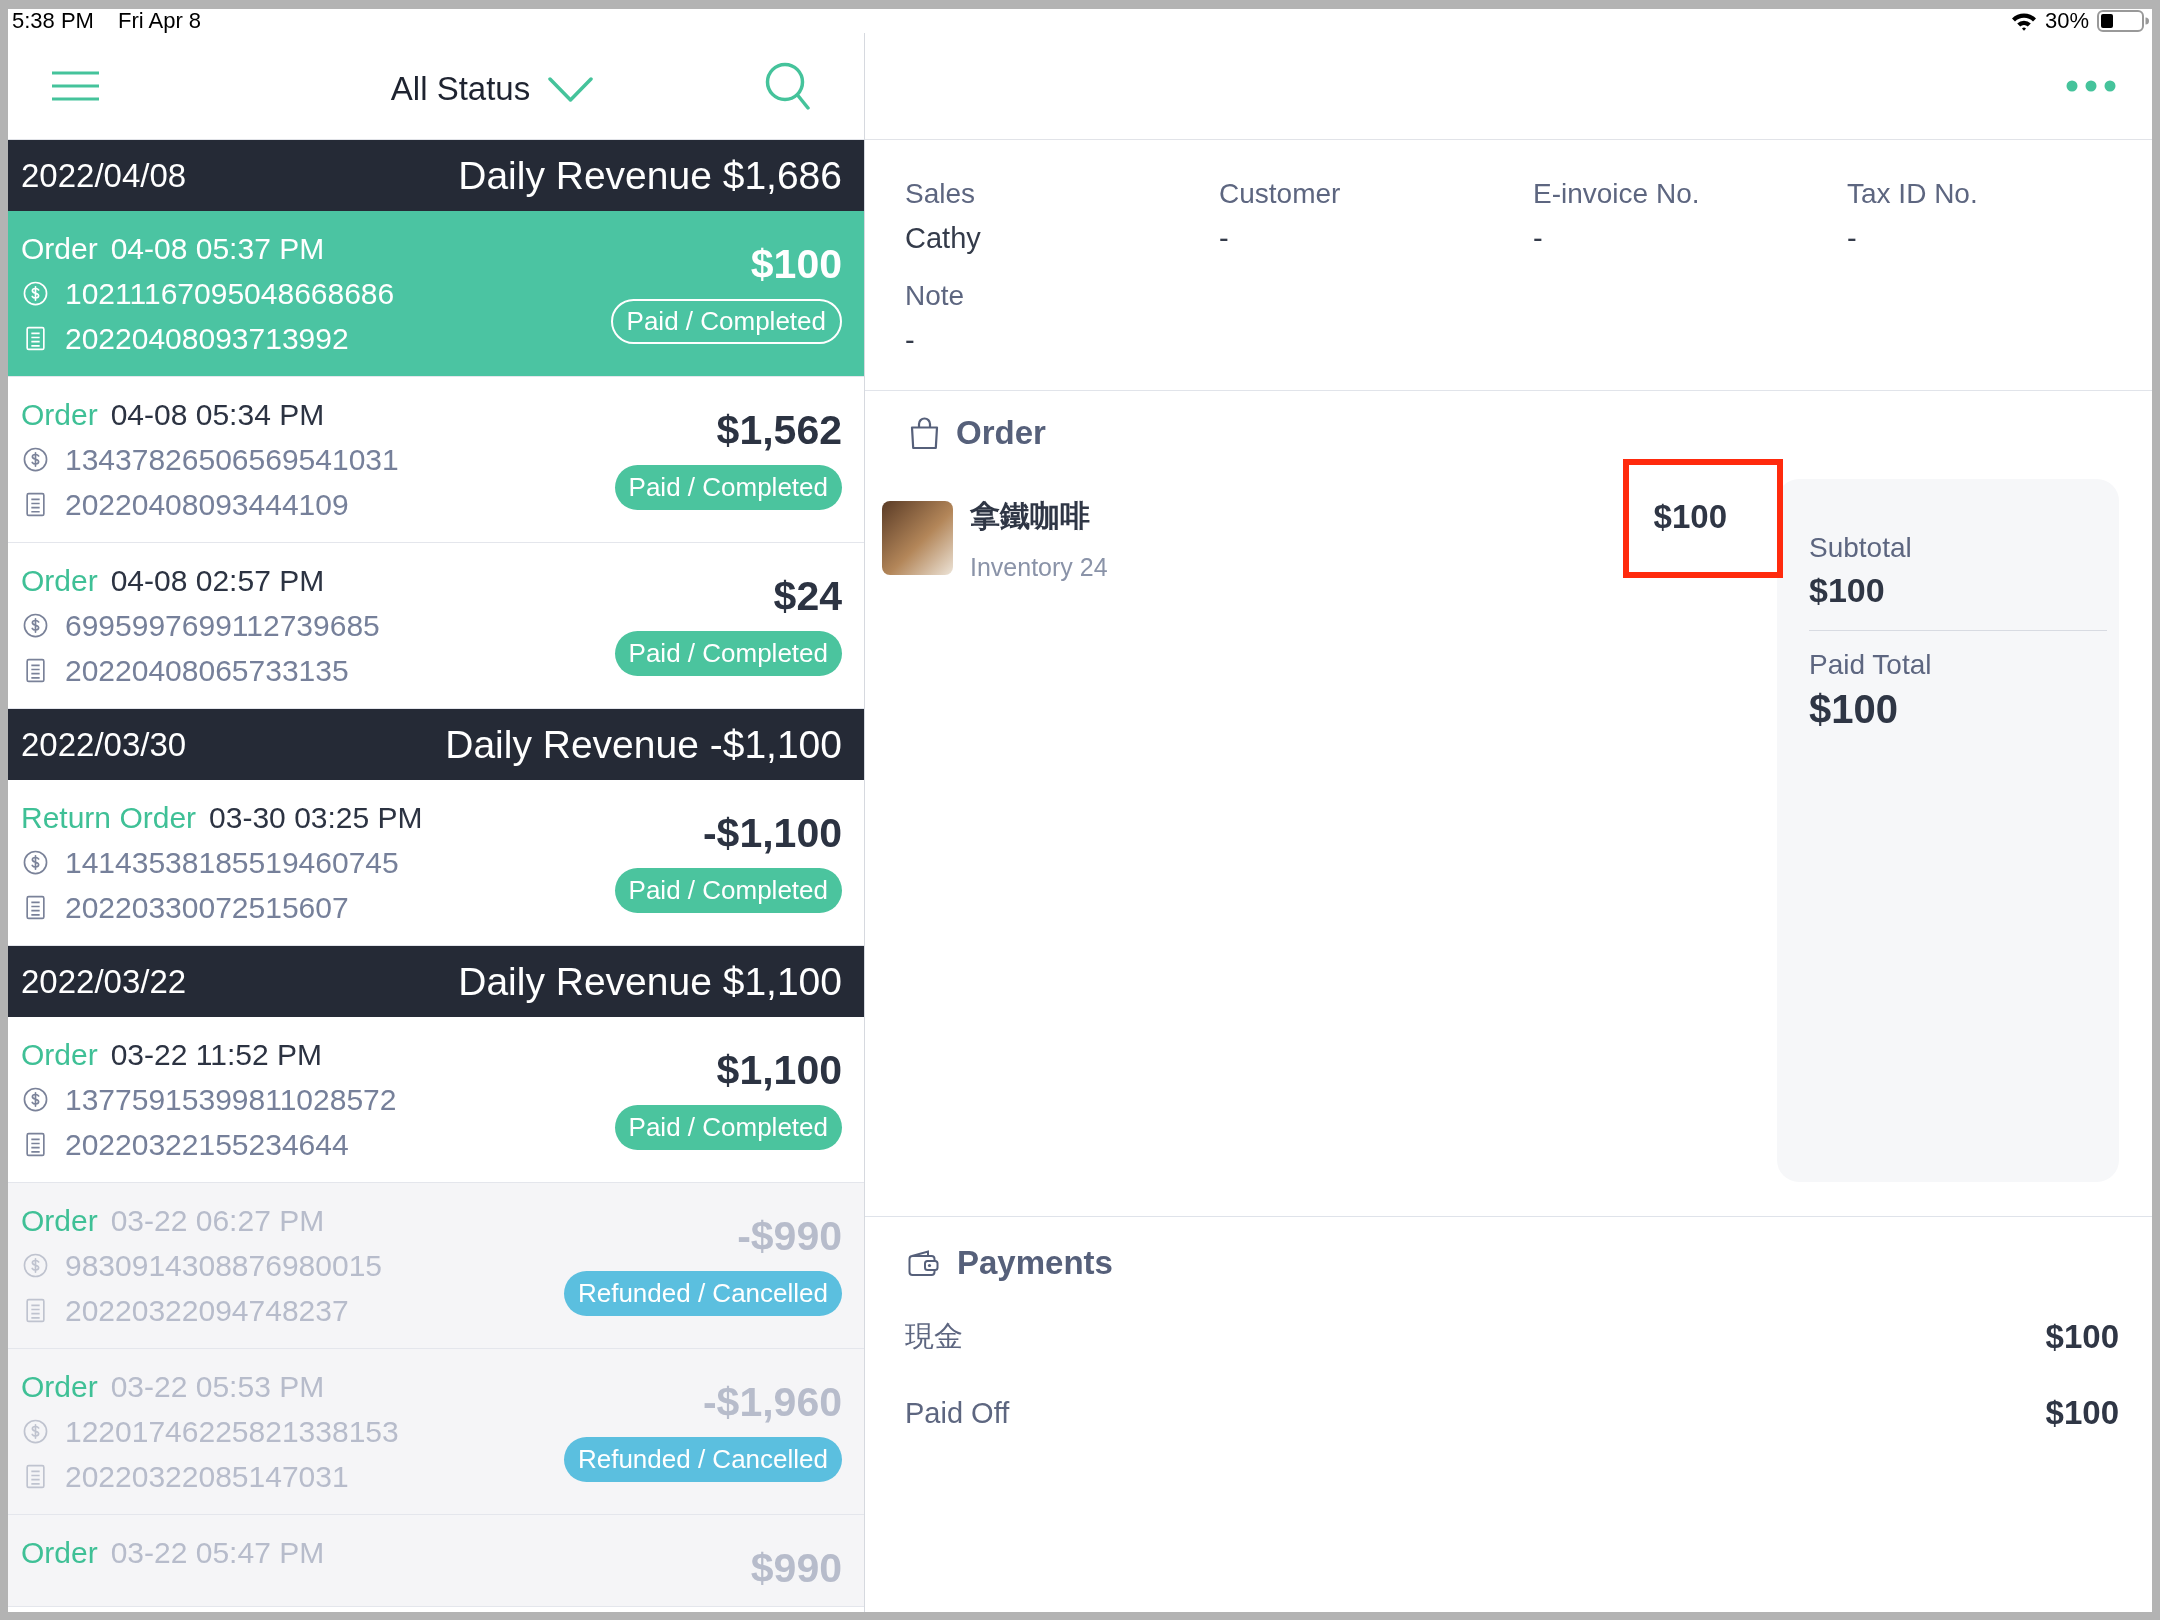  Describe the element at coordinates (924, 433) in the screenshot. I see `shopping-bag-icon` at that location.